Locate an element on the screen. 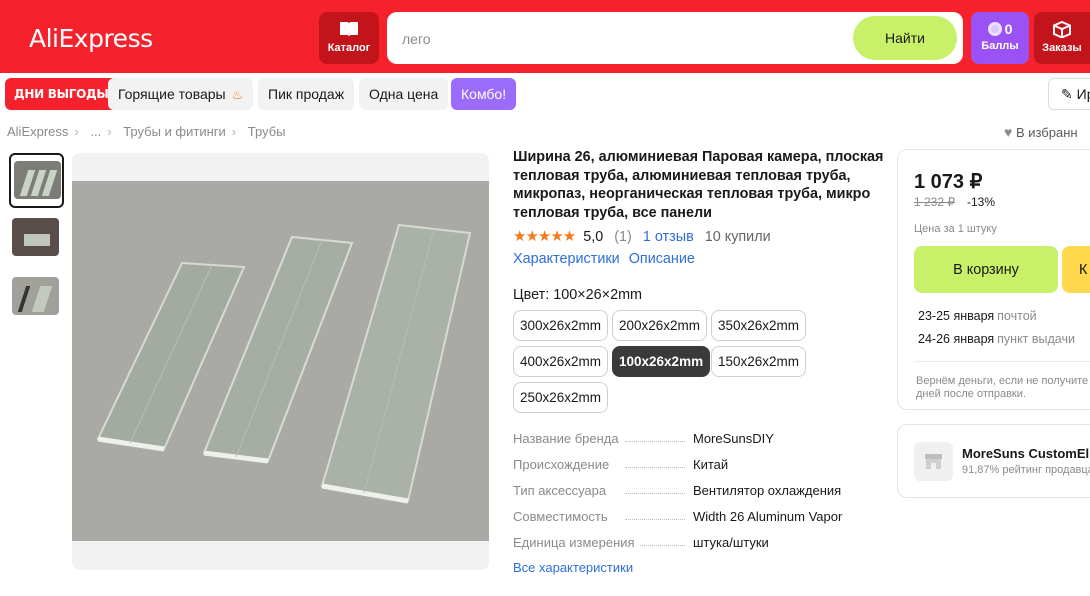 The width and height of the screenshot is (1090, 596). spec-value: MoreSunsDIY is located at coordinates (733, 438).